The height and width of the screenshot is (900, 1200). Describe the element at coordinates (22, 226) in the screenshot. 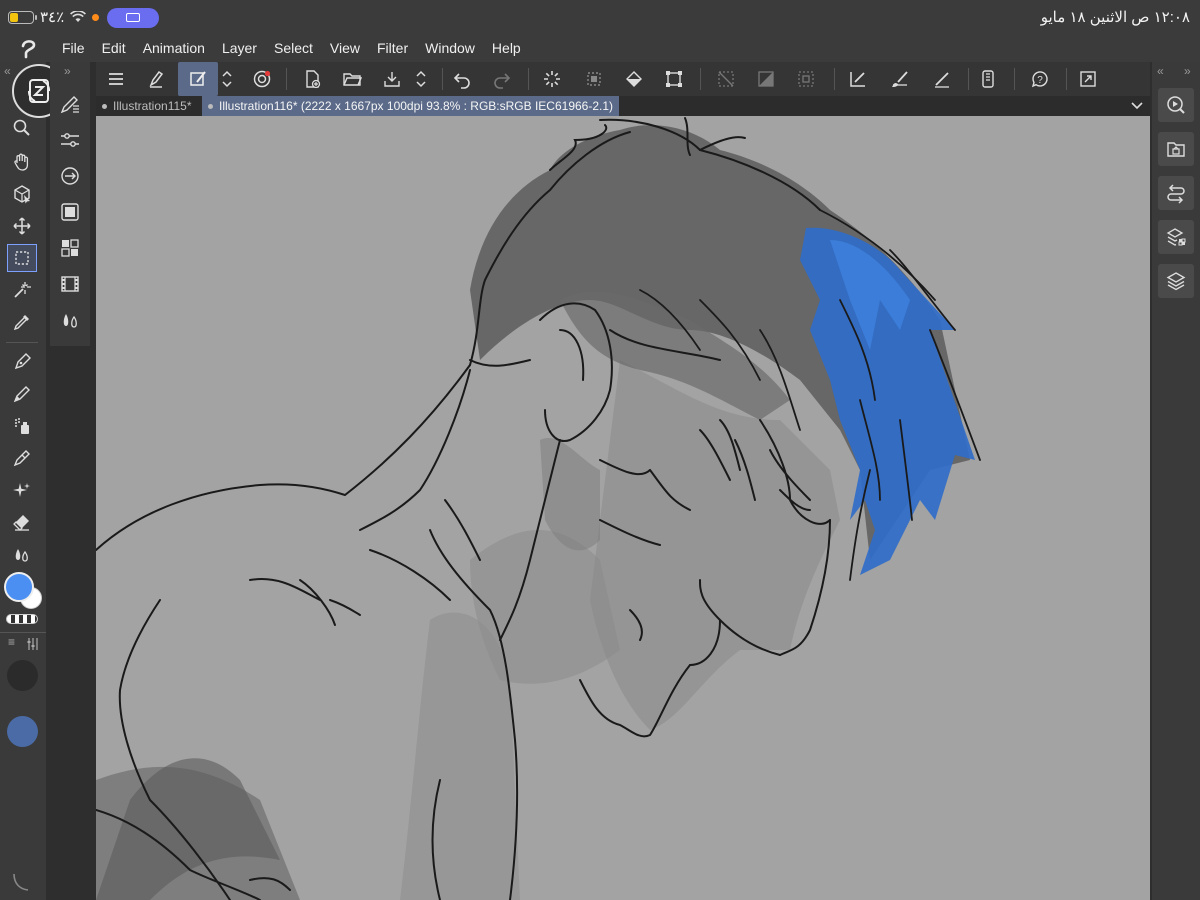

I see `move-icon` at that location.